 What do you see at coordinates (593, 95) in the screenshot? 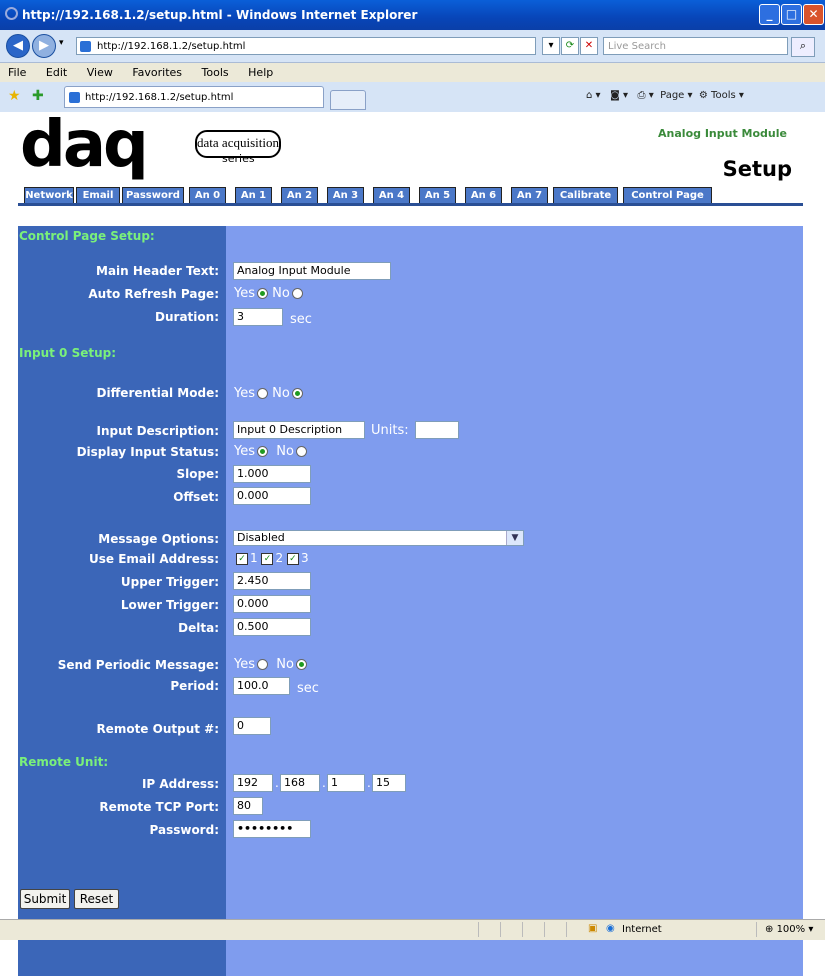
I see `home-icon: ⌂ ▾` at bounding box center [593, 95].